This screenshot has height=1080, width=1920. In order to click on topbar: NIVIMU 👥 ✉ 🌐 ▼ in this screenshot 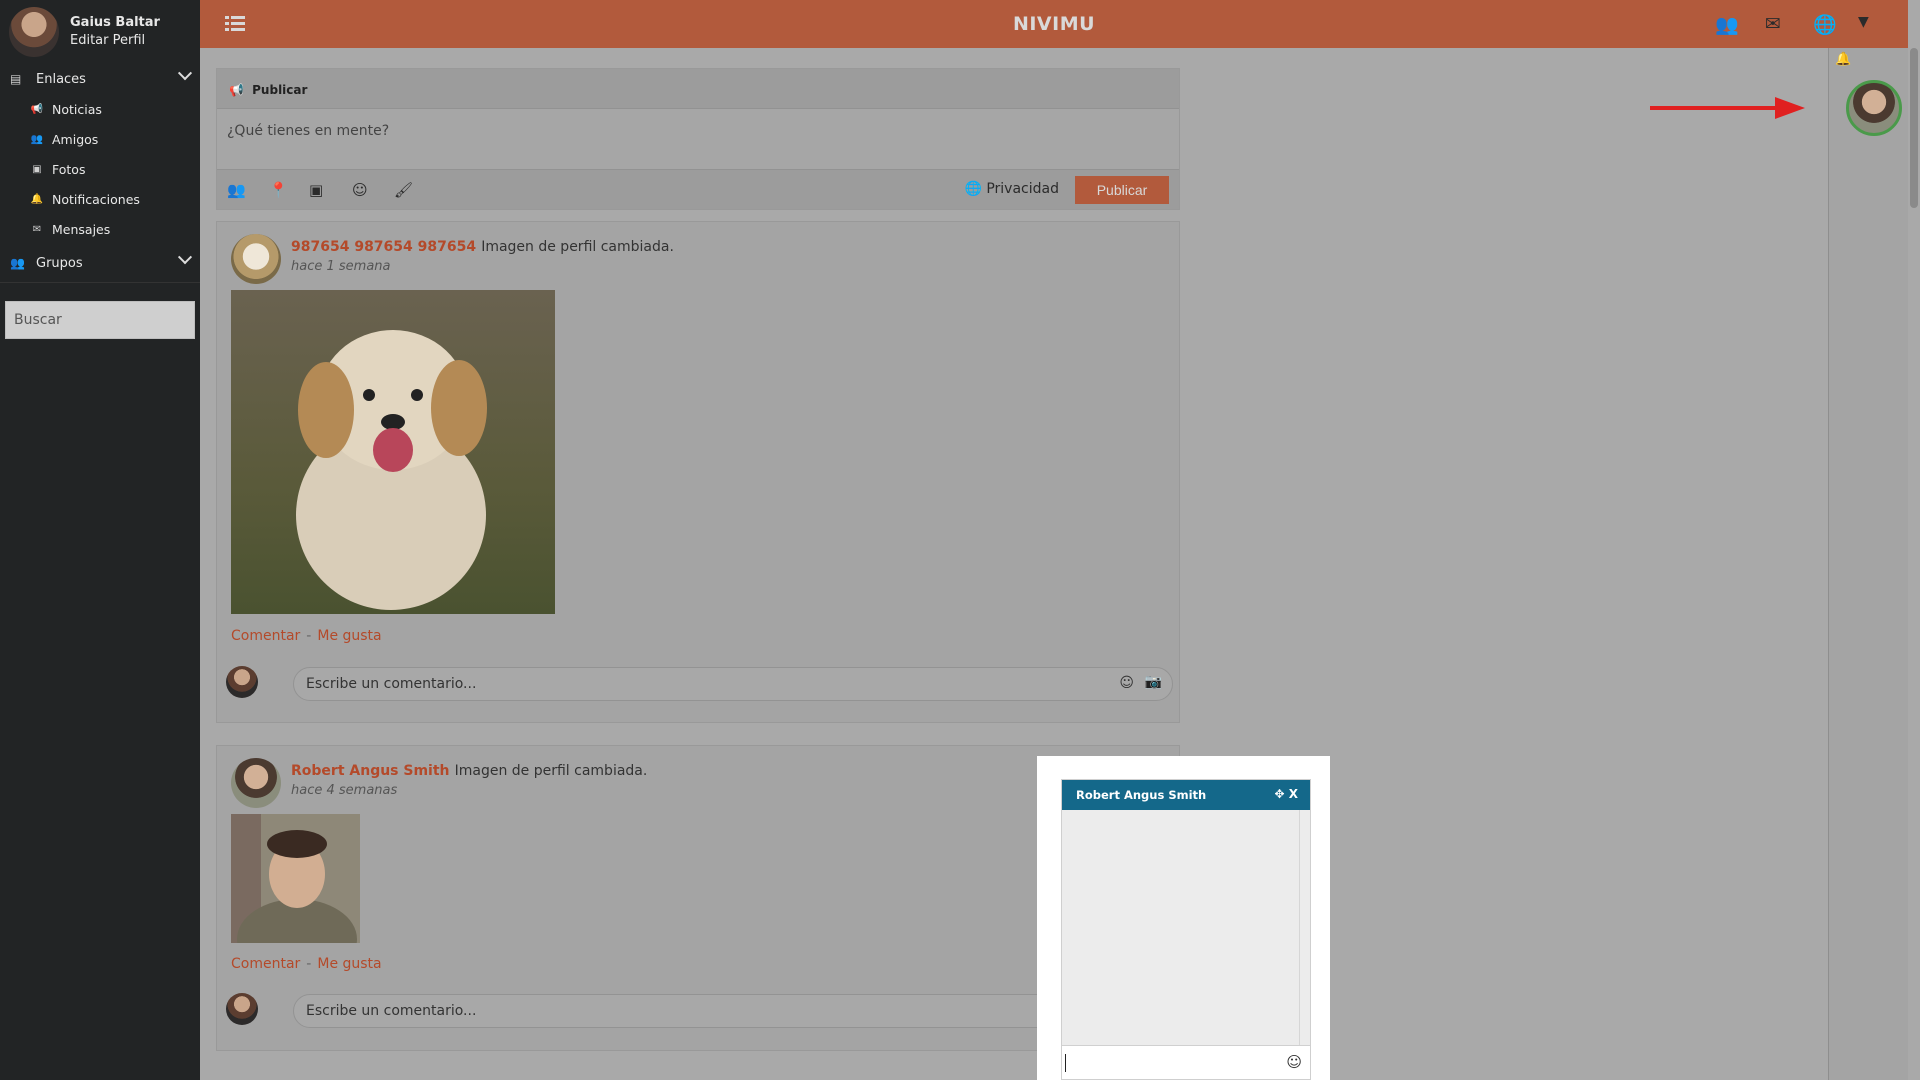, I will do `click(1054, 24)`.